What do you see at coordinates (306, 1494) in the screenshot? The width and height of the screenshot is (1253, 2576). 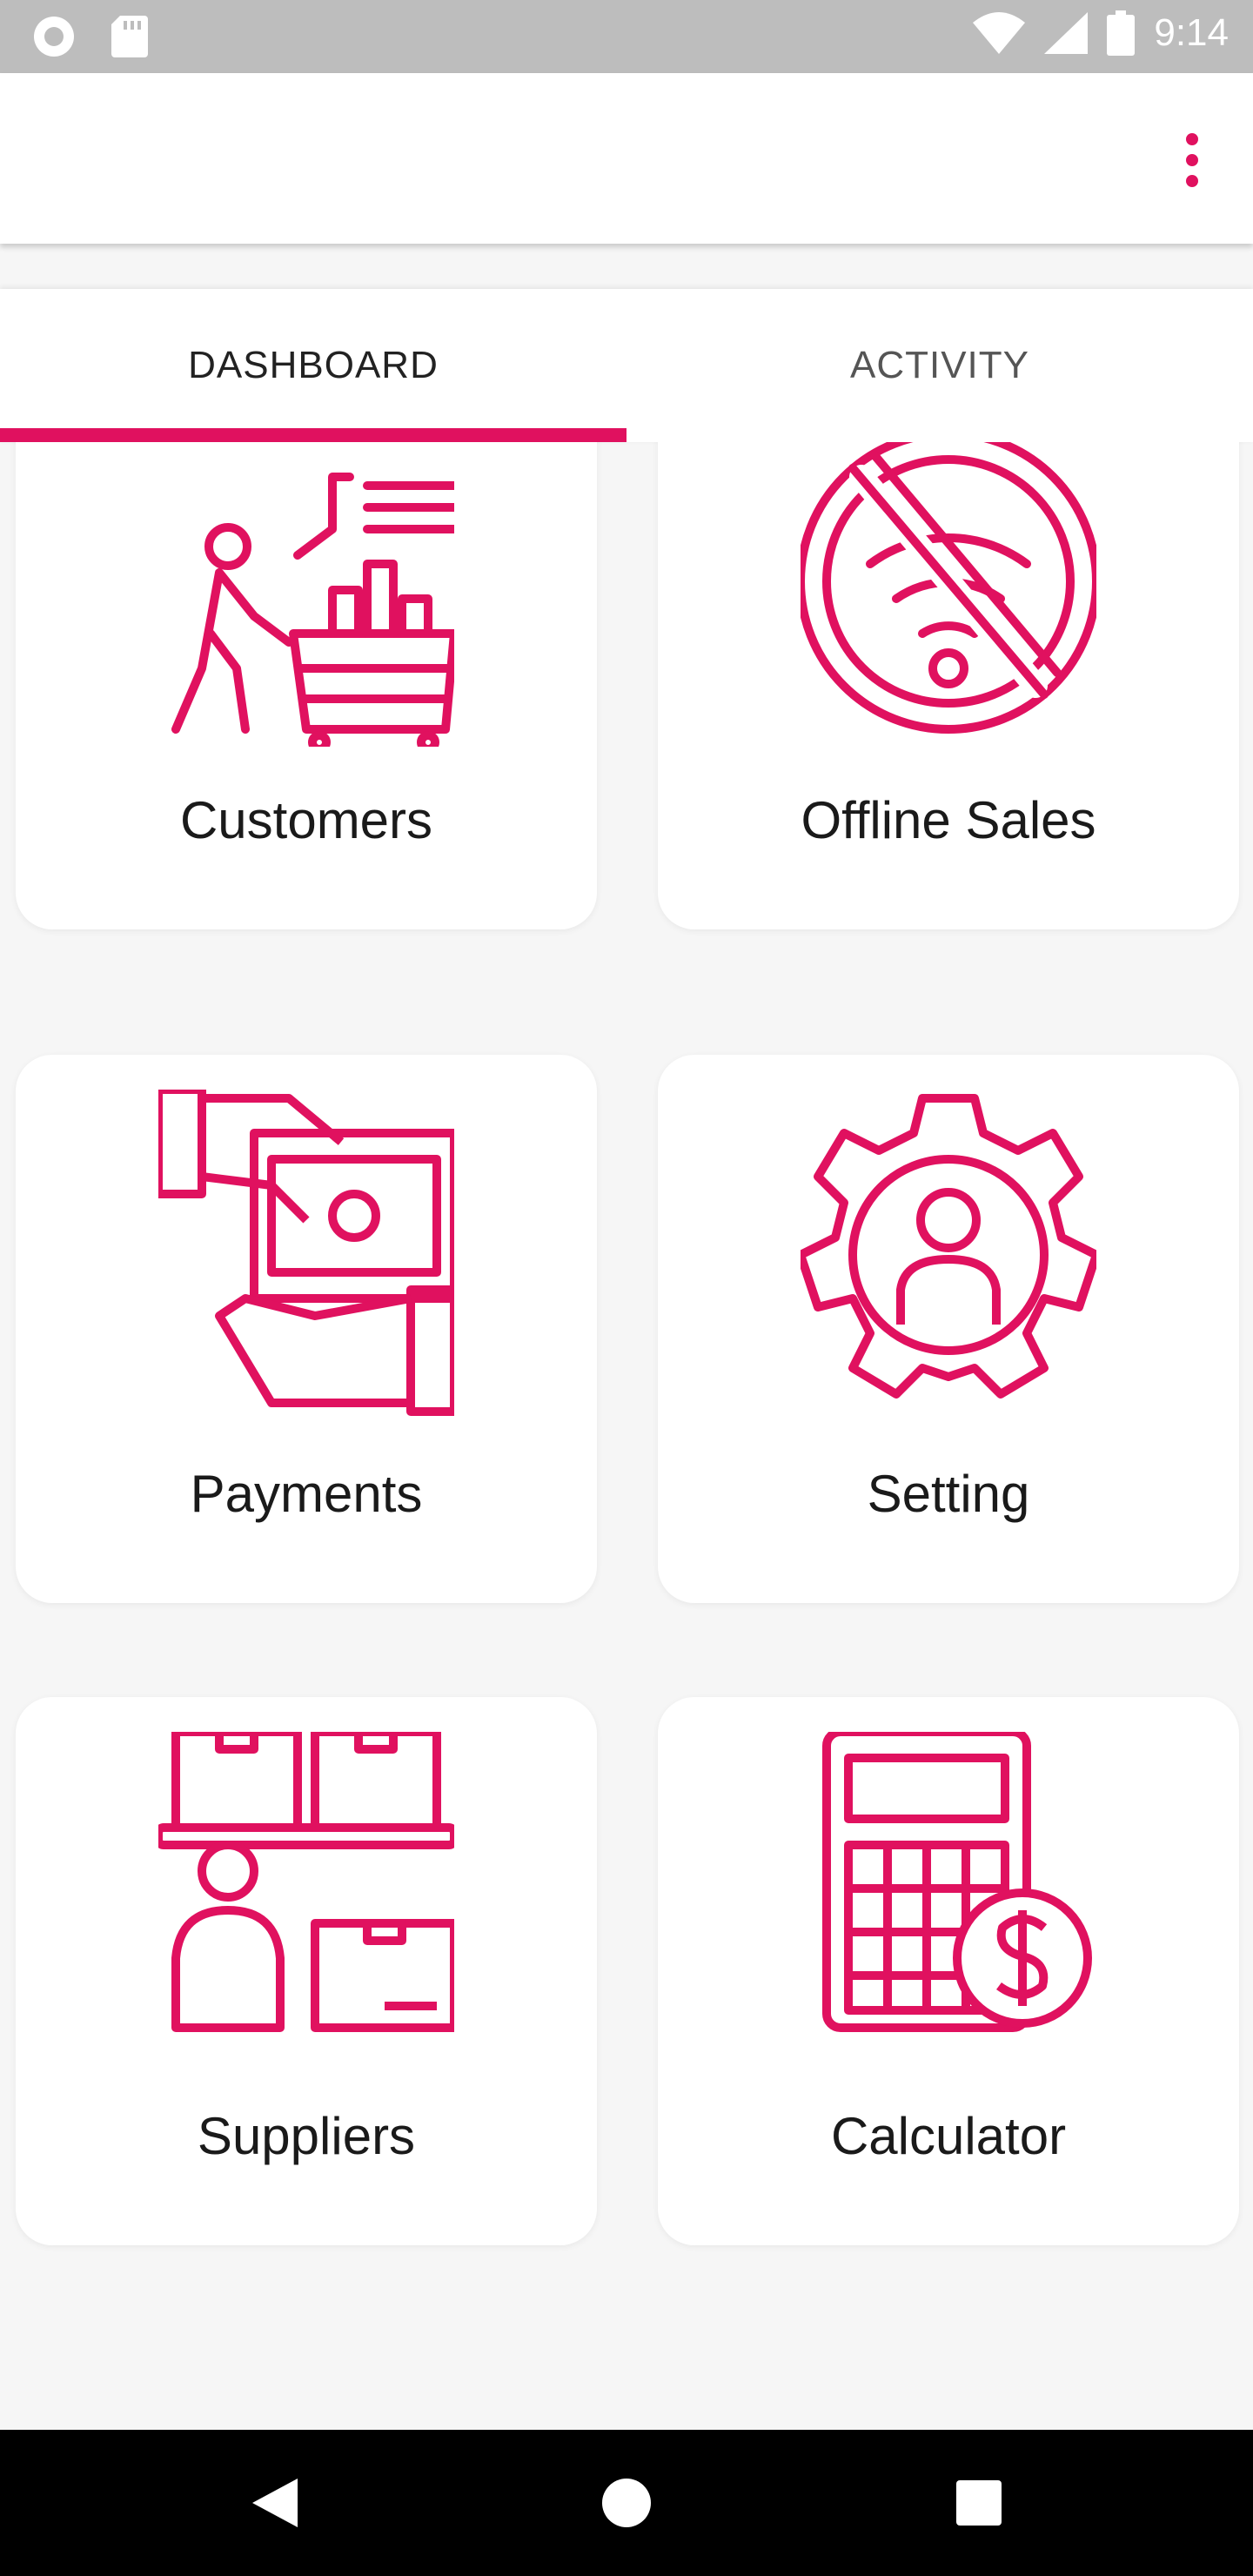 I see `card-label: Payments` at bounding box center [306, 1494].